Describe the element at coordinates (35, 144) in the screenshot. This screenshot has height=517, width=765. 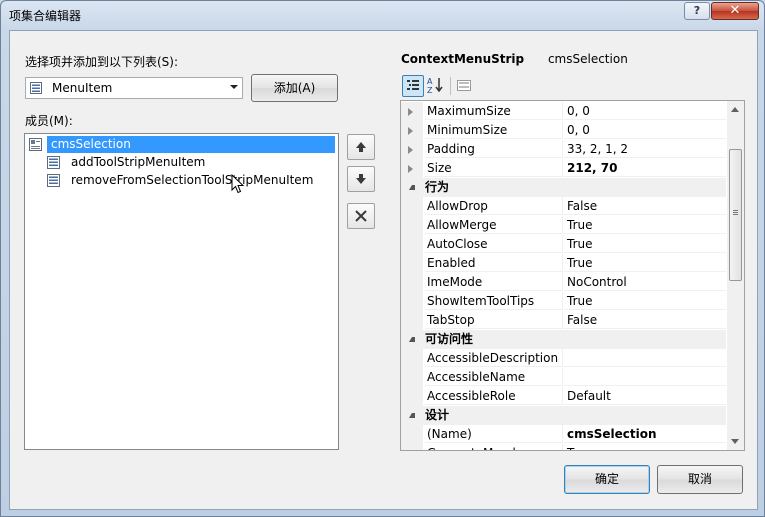
I see `context-menu-icon` at that location.